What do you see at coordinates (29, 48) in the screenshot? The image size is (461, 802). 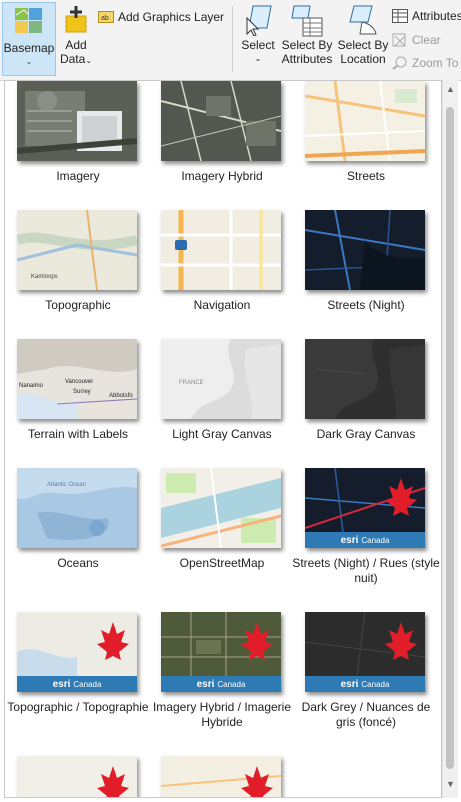 I see `basemap-label: Basemap` at bounding box center [29, 48].